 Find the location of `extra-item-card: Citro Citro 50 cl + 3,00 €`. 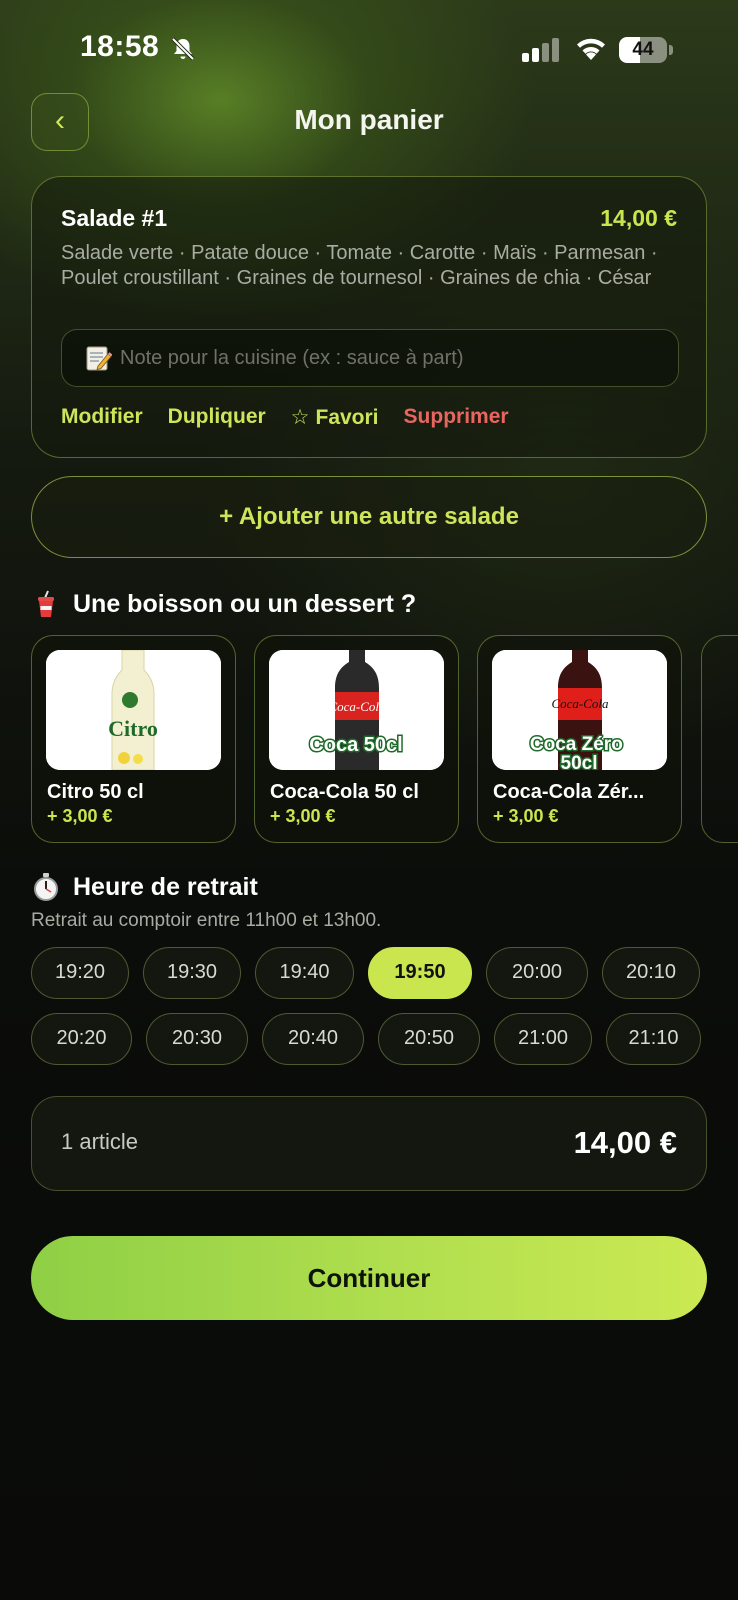

extra-item-card: Citro Citro 50 cl + 3,00 € is located at coordinates (133, 739).